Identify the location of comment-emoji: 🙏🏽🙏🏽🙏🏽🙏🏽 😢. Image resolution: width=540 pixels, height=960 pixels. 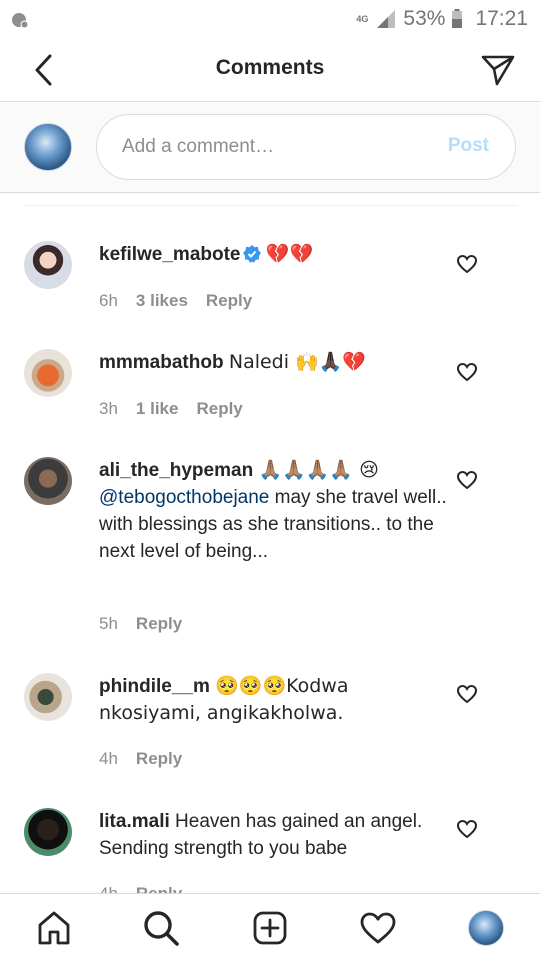
(318, 470).